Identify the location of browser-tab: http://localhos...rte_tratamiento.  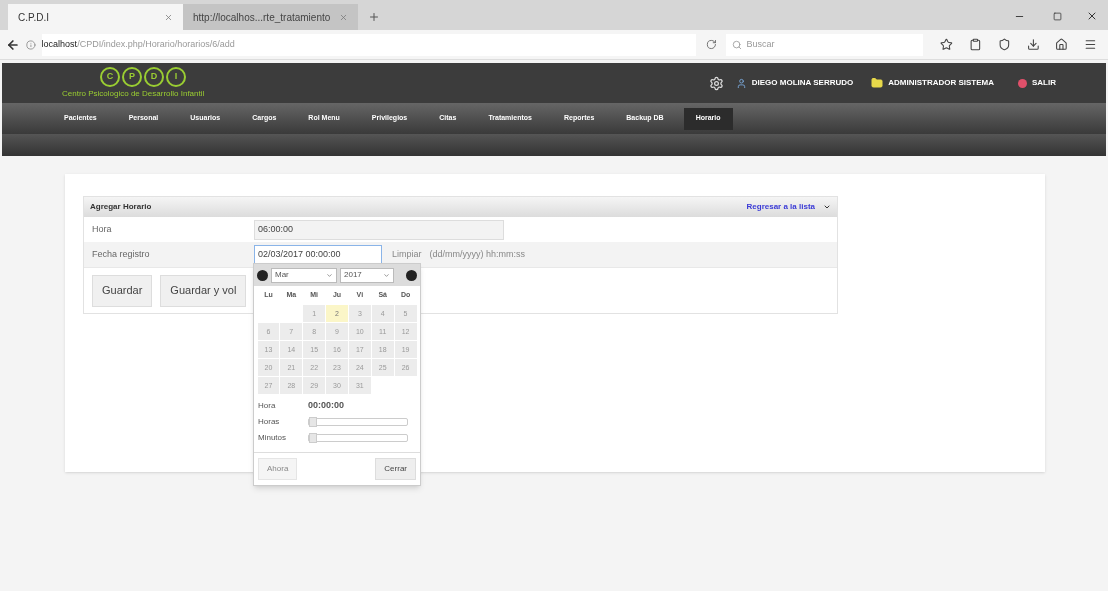
(270, 17).